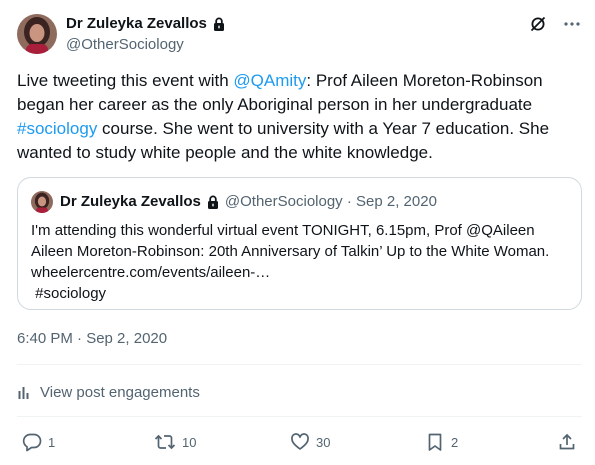  What do you see at coordinates (42, 202) in the screenshot?
I see `quoted-avatar` at bounding box center [42, 202].